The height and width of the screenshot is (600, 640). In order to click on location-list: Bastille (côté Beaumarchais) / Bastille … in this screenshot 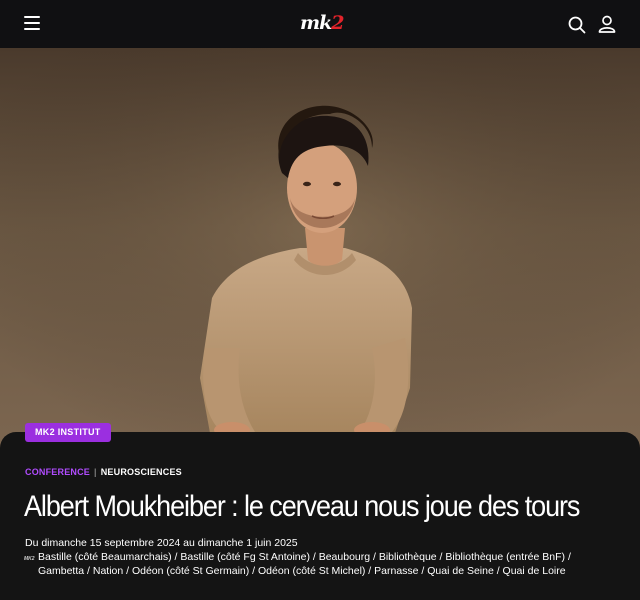, I will do `click(304, 564)`.